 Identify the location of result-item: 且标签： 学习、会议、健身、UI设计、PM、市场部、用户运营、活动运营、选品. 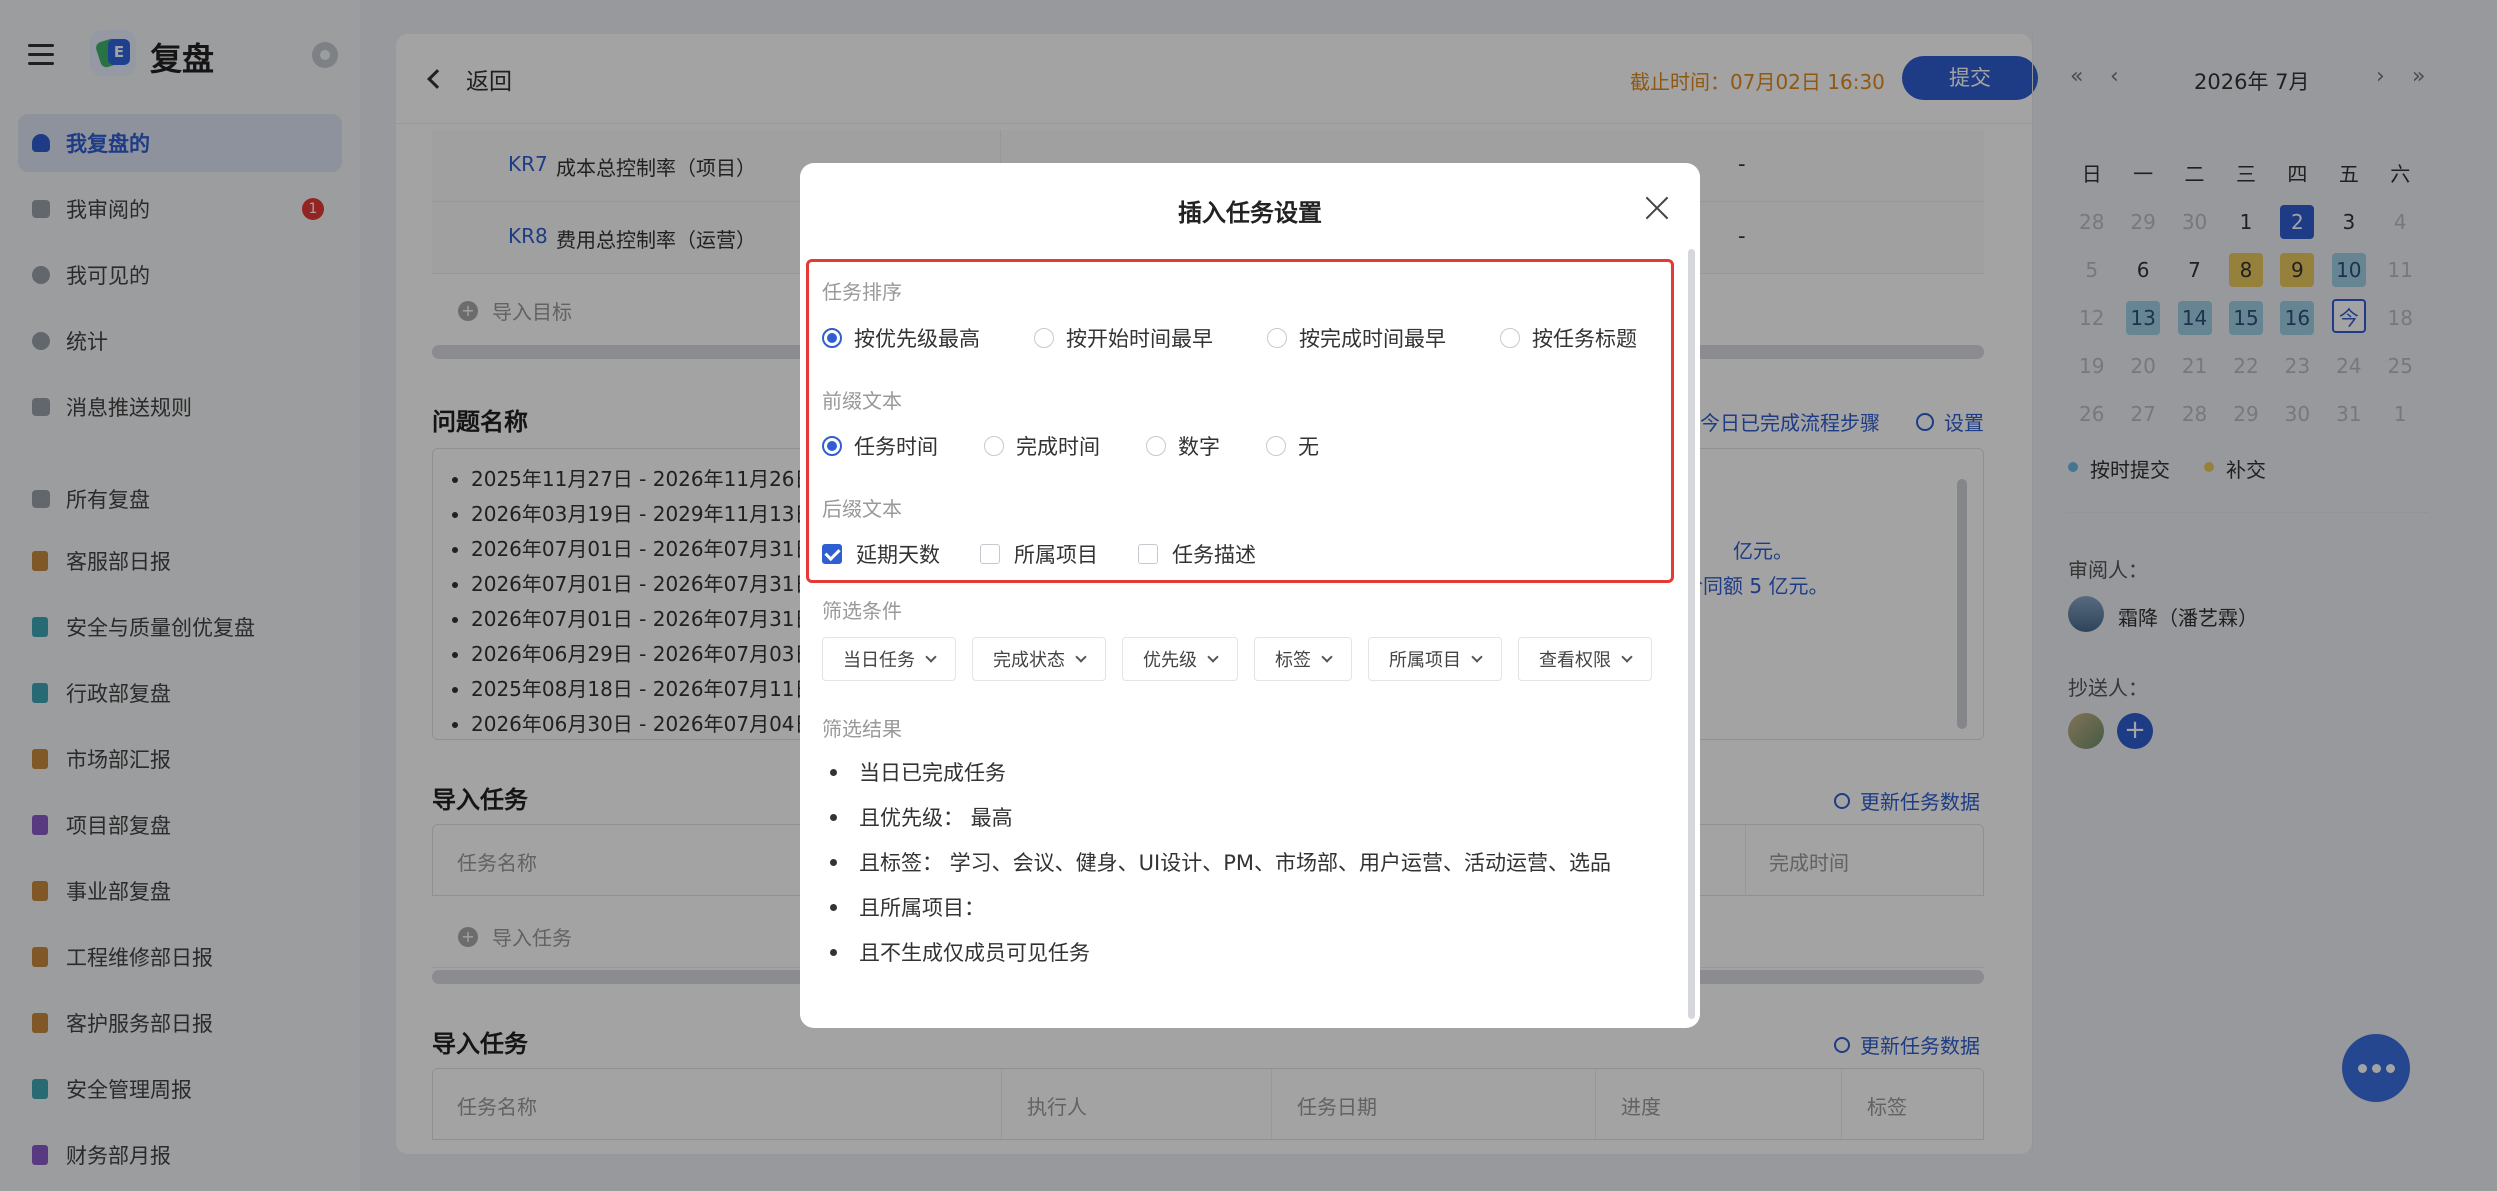
(1220, 862).